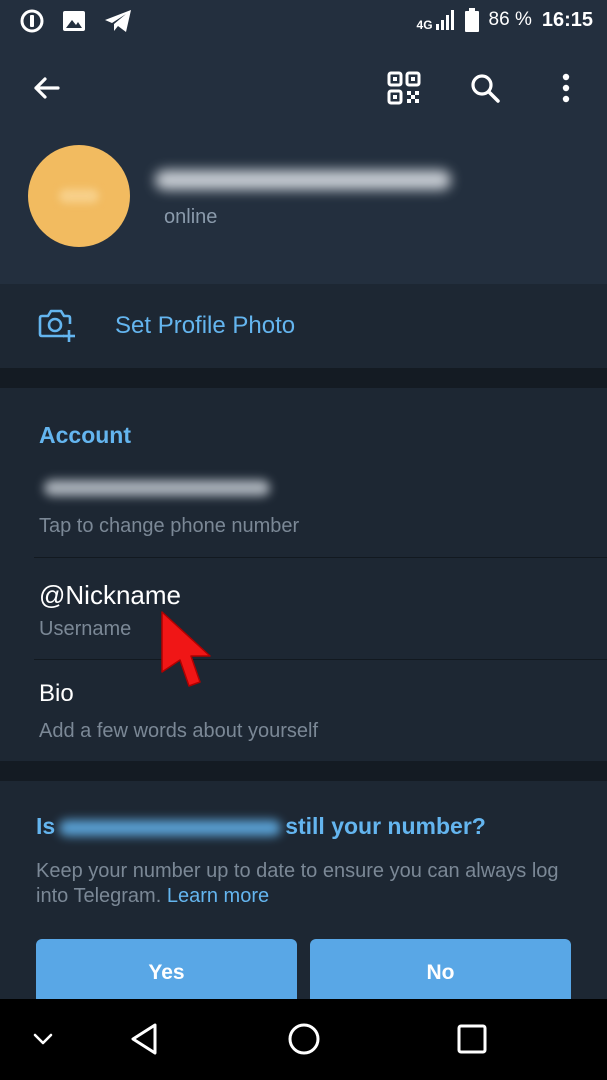 The height and width of the screenshot is (1080, 607). Describe the element at coordinates (385, 826) in the screenshot. I see `question-end: still your number?` at that location.